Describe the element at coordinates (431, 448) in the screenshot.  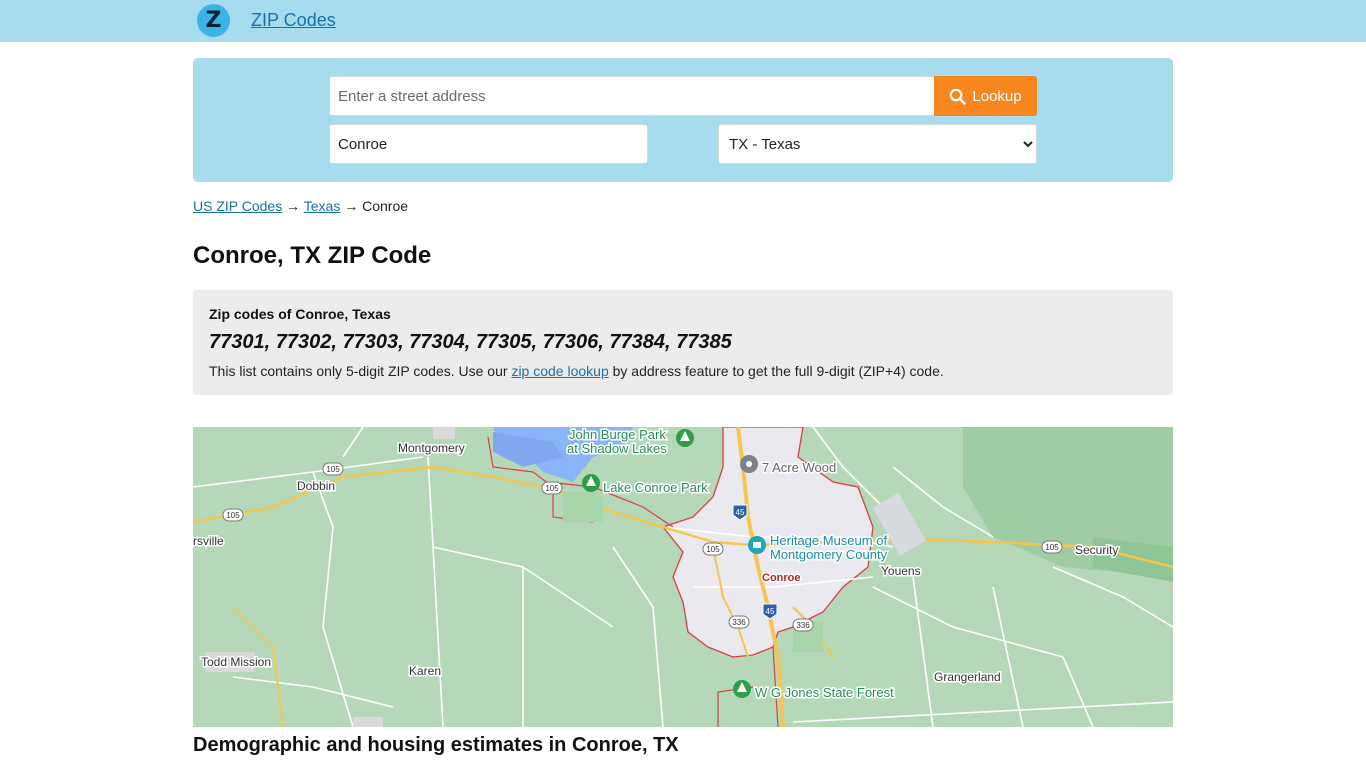
I see `map-label-montgomery: Montgomery` at that location.